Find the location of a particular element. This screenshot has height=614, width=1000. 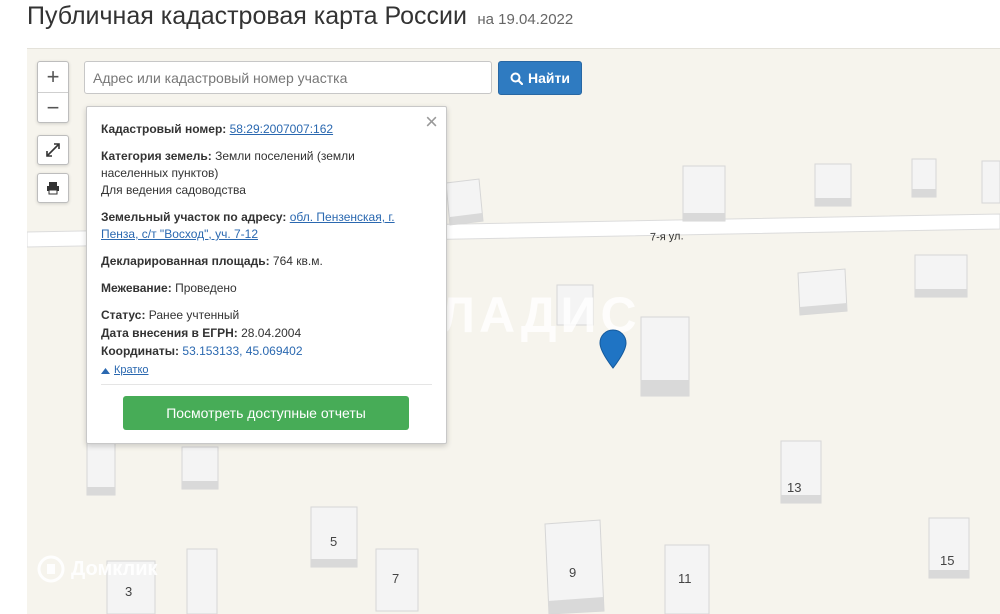

cadastral-number-row: Кадастровый номер: 58:29:2007007:162 is located at coordinates (261, 129).